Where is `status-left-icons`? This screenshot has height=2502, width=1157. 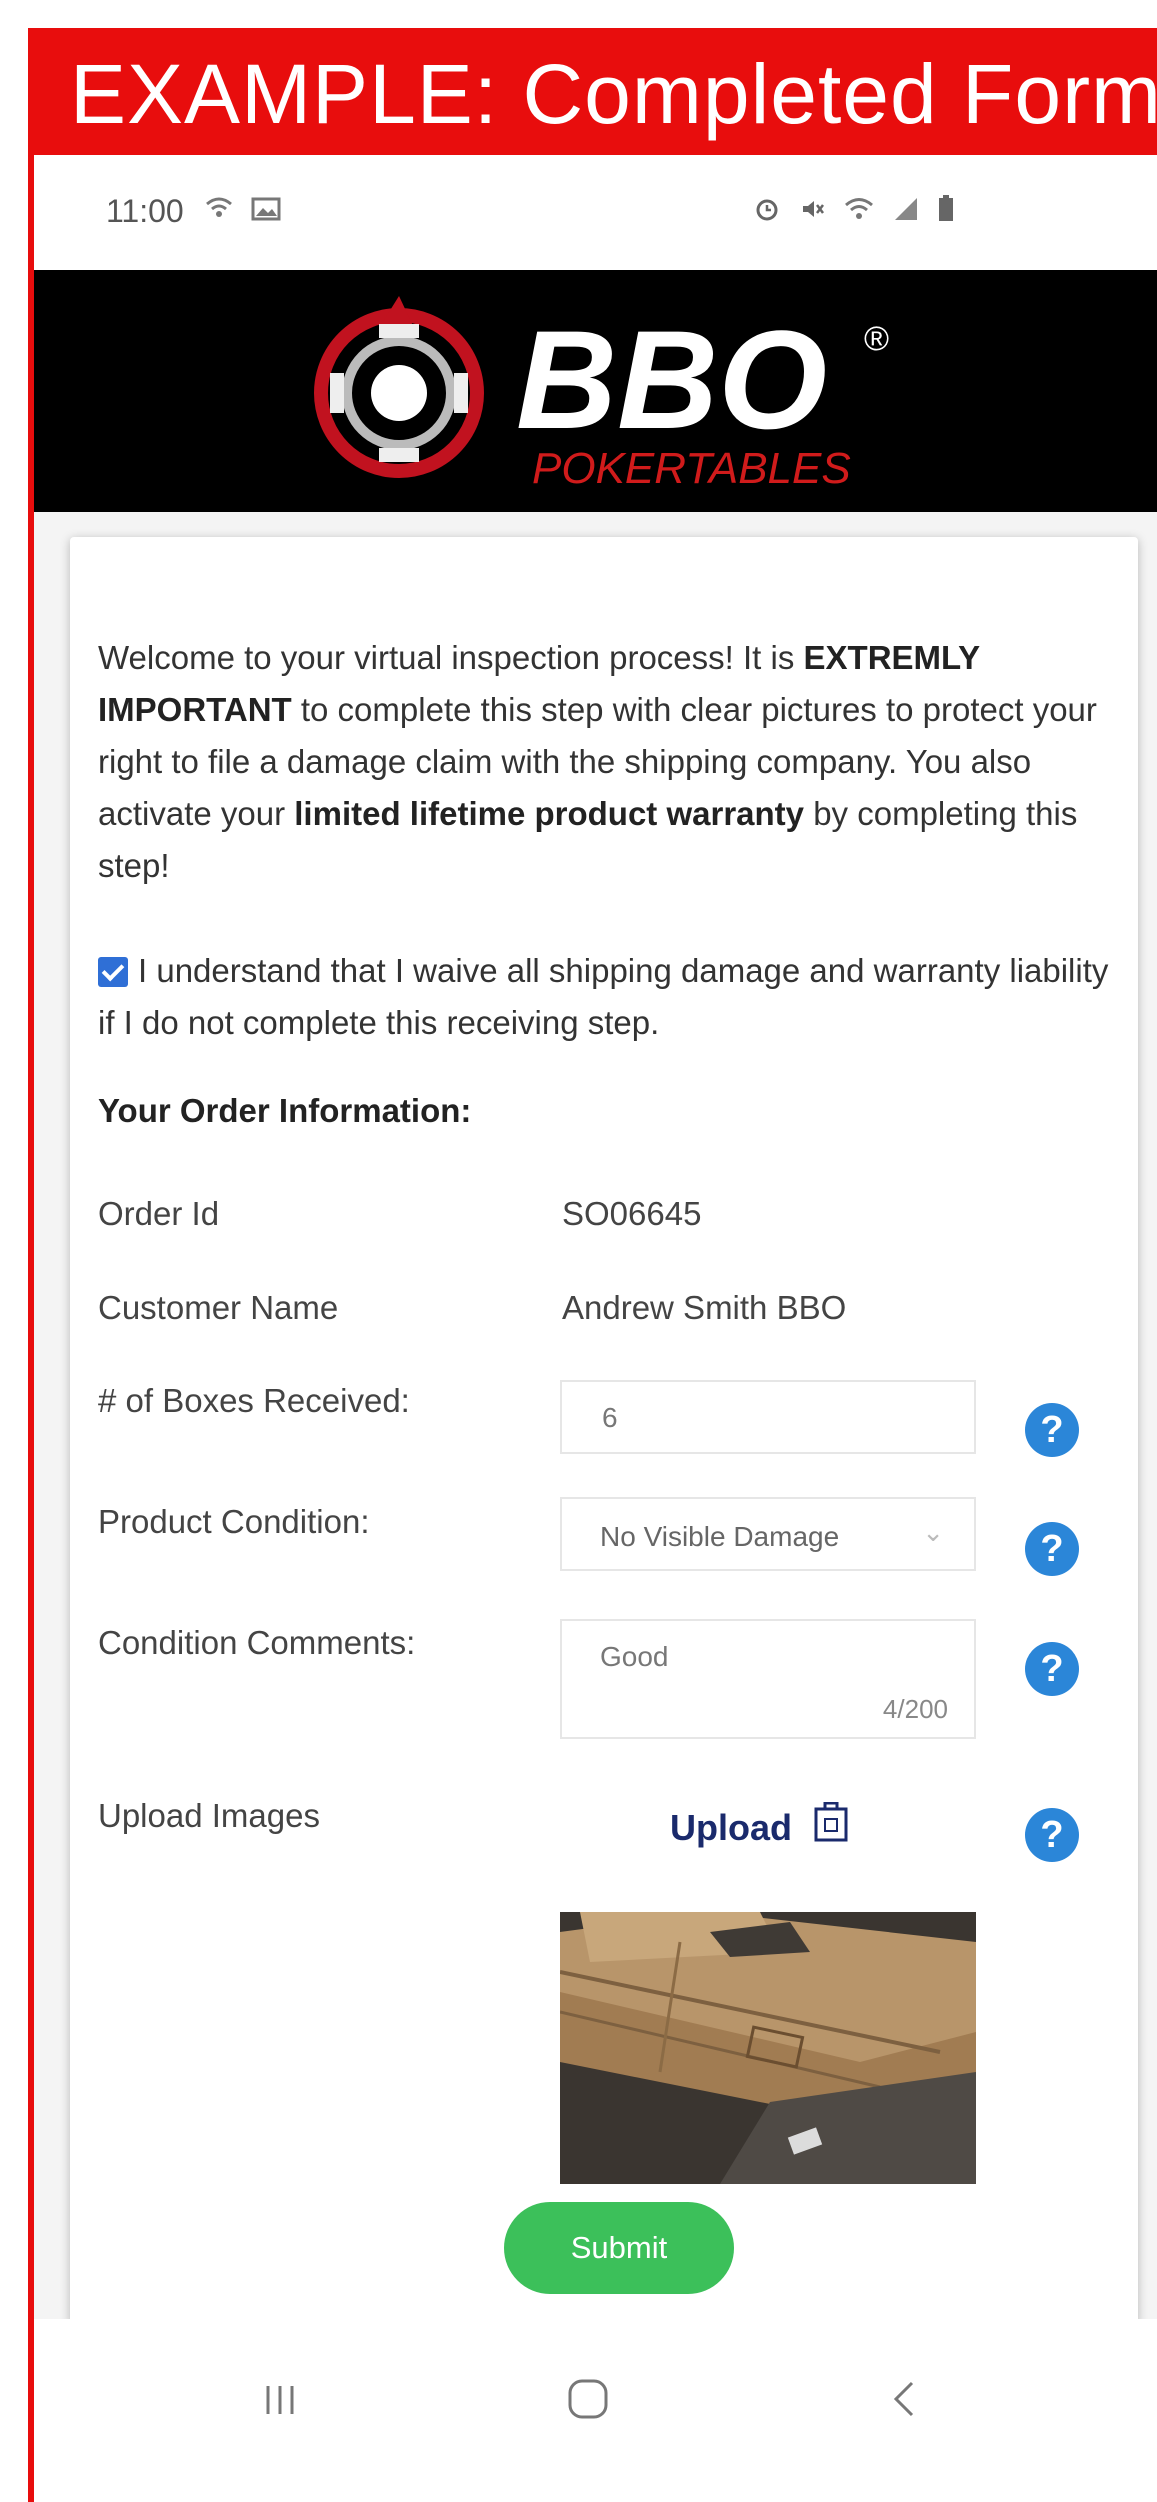 status-left-icons is located at coordinates (242, 211).